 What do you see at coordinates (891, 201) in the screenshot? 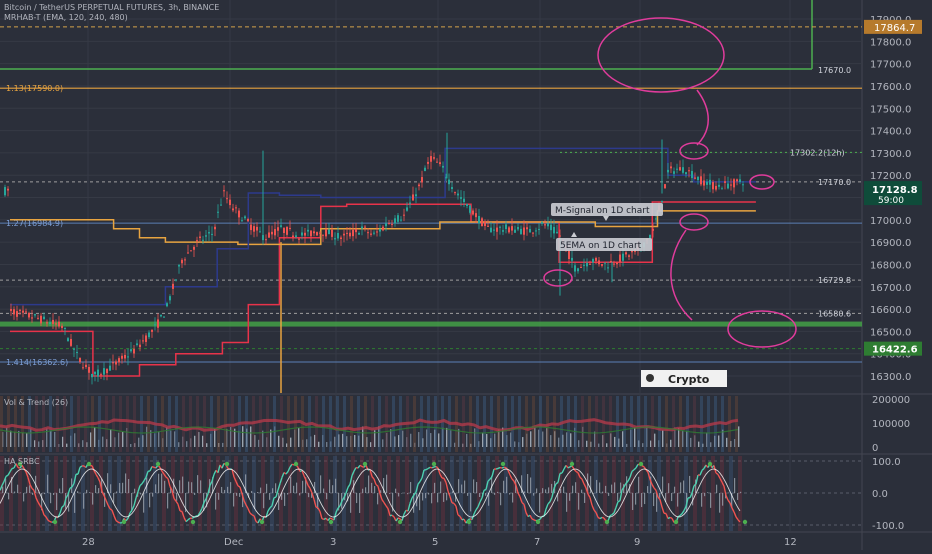
I see `countdown-label: 59:00` at bounding box center [891, 201].